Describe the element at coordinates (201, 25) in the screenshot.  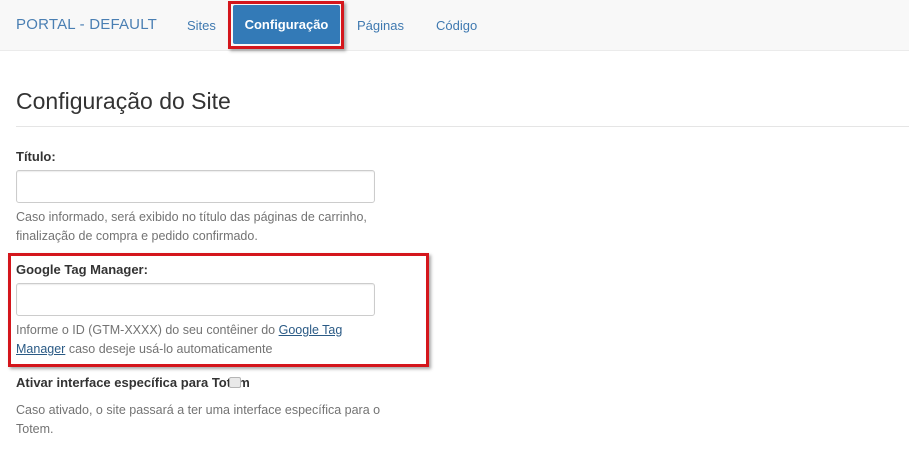
I see `nav-sites: Sites` at that location.